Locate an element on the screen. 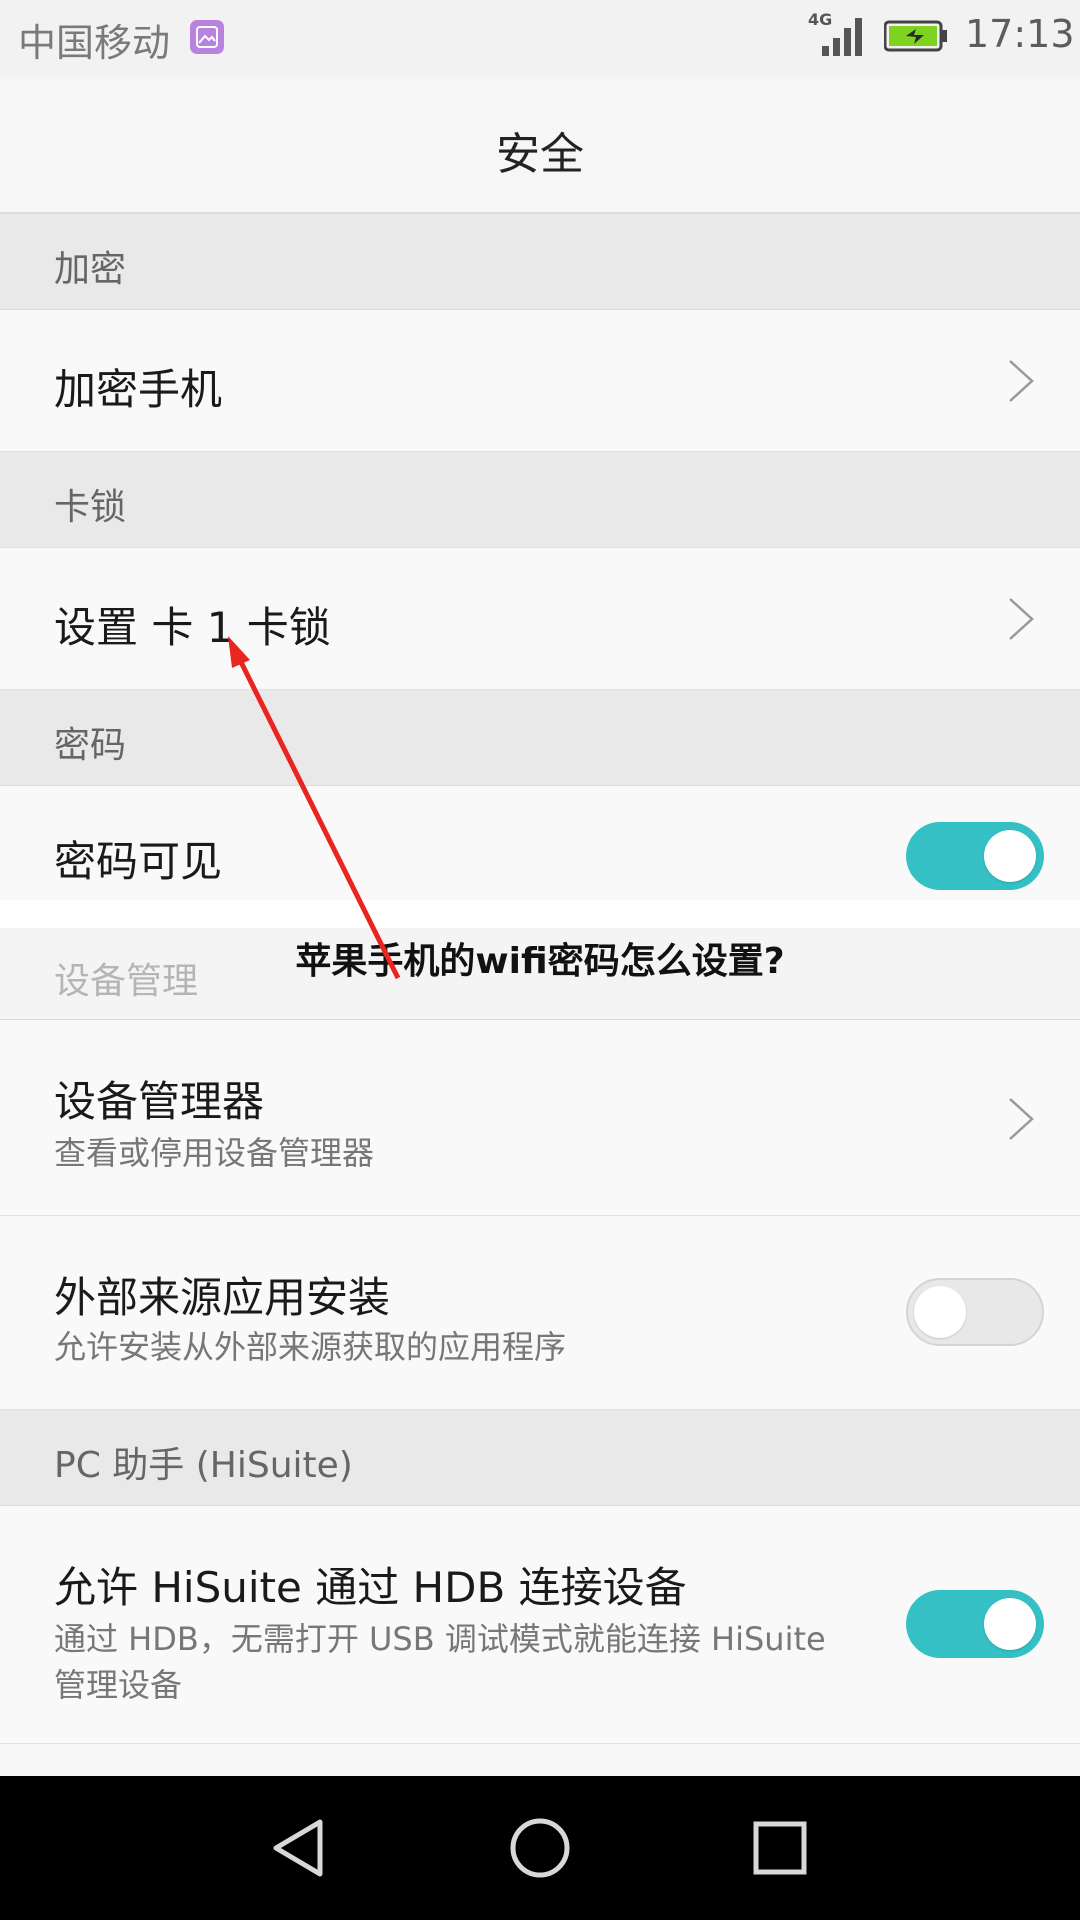  home-icon is located at coordinates (540, 1848).